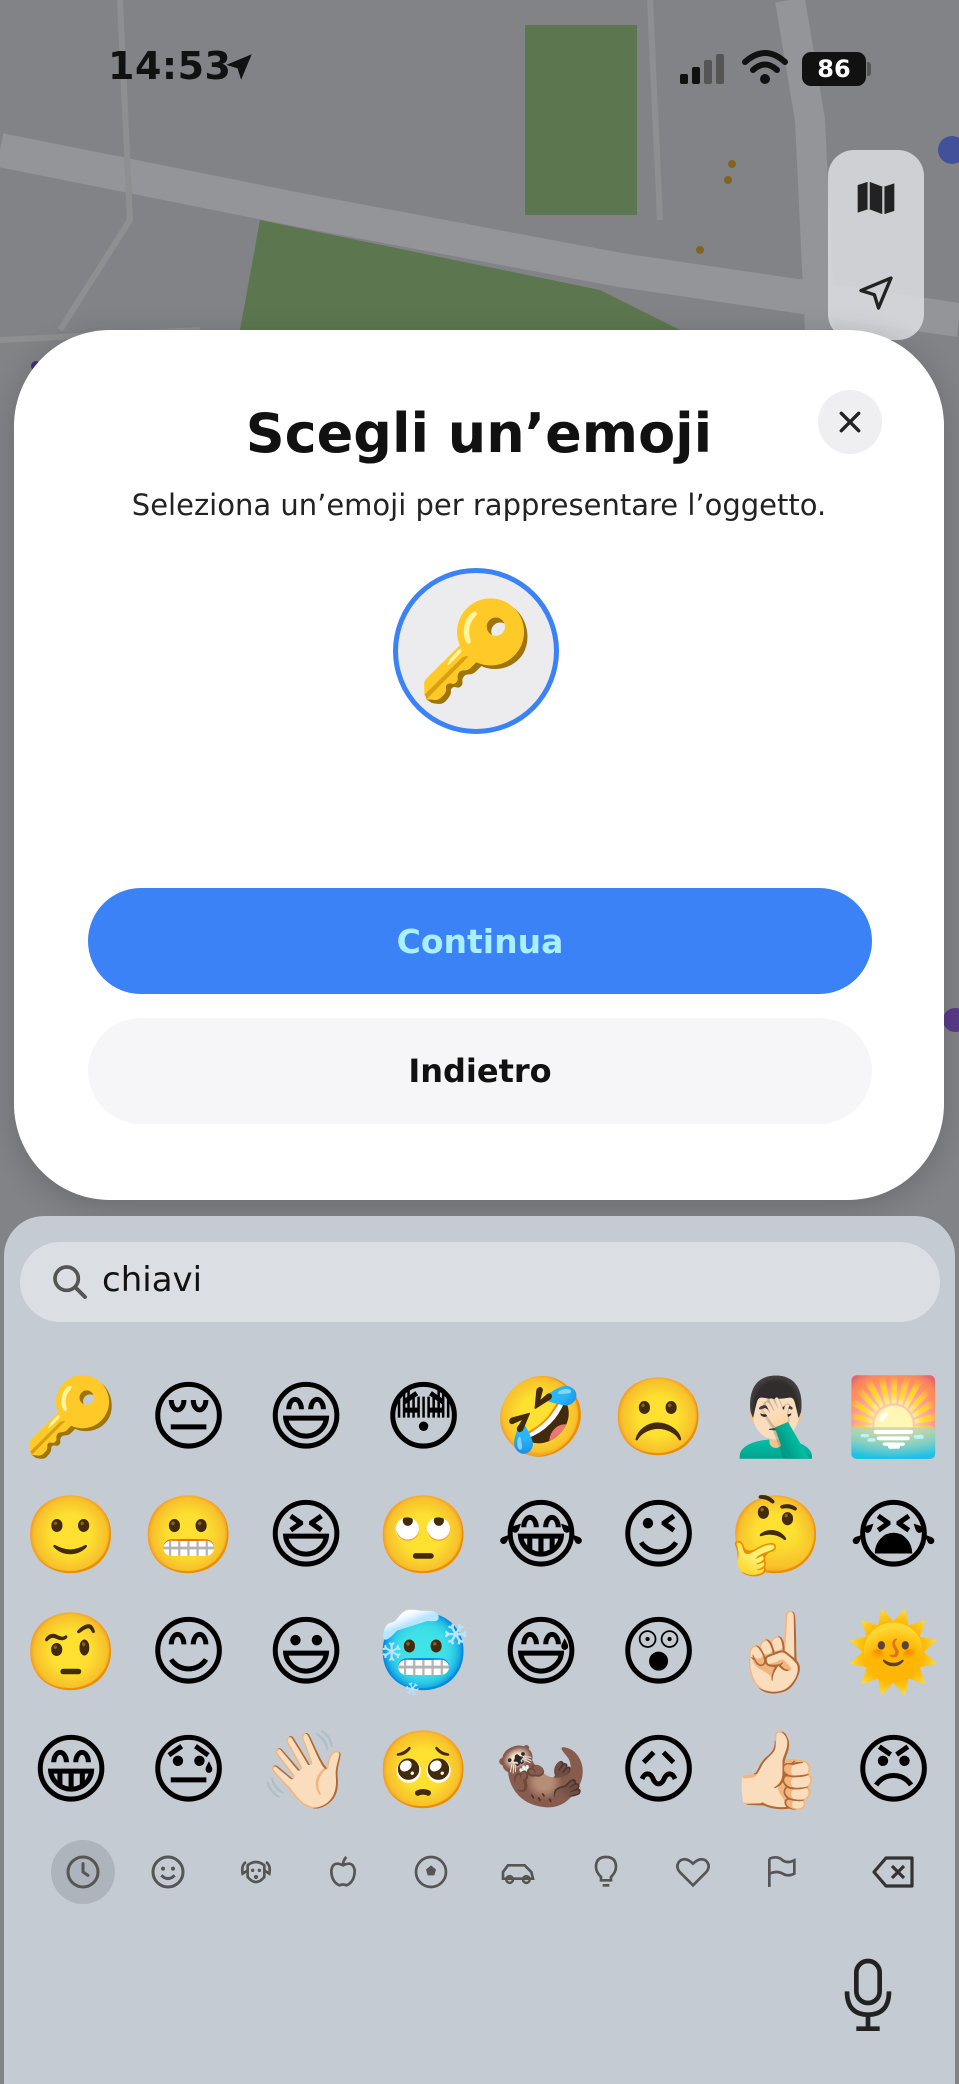  I want to click on status-time: 14:53, so click(170, 66).